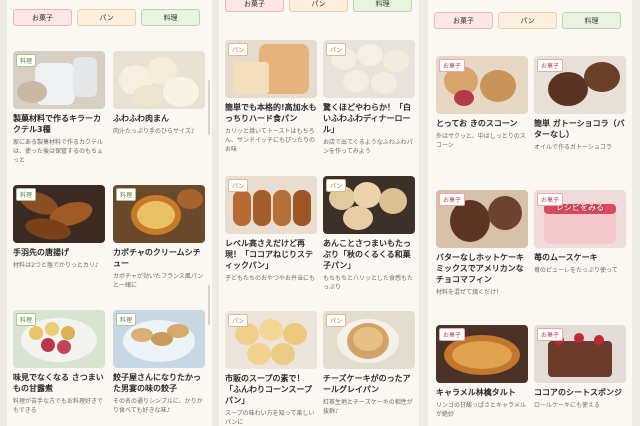 Image resolution: width=640 pixels, height=426 pixels. I want to click on recipe-description: 家にある製菓材料で作るカクテルは、使った後は保管するのもちょっと, so click(58, 151).